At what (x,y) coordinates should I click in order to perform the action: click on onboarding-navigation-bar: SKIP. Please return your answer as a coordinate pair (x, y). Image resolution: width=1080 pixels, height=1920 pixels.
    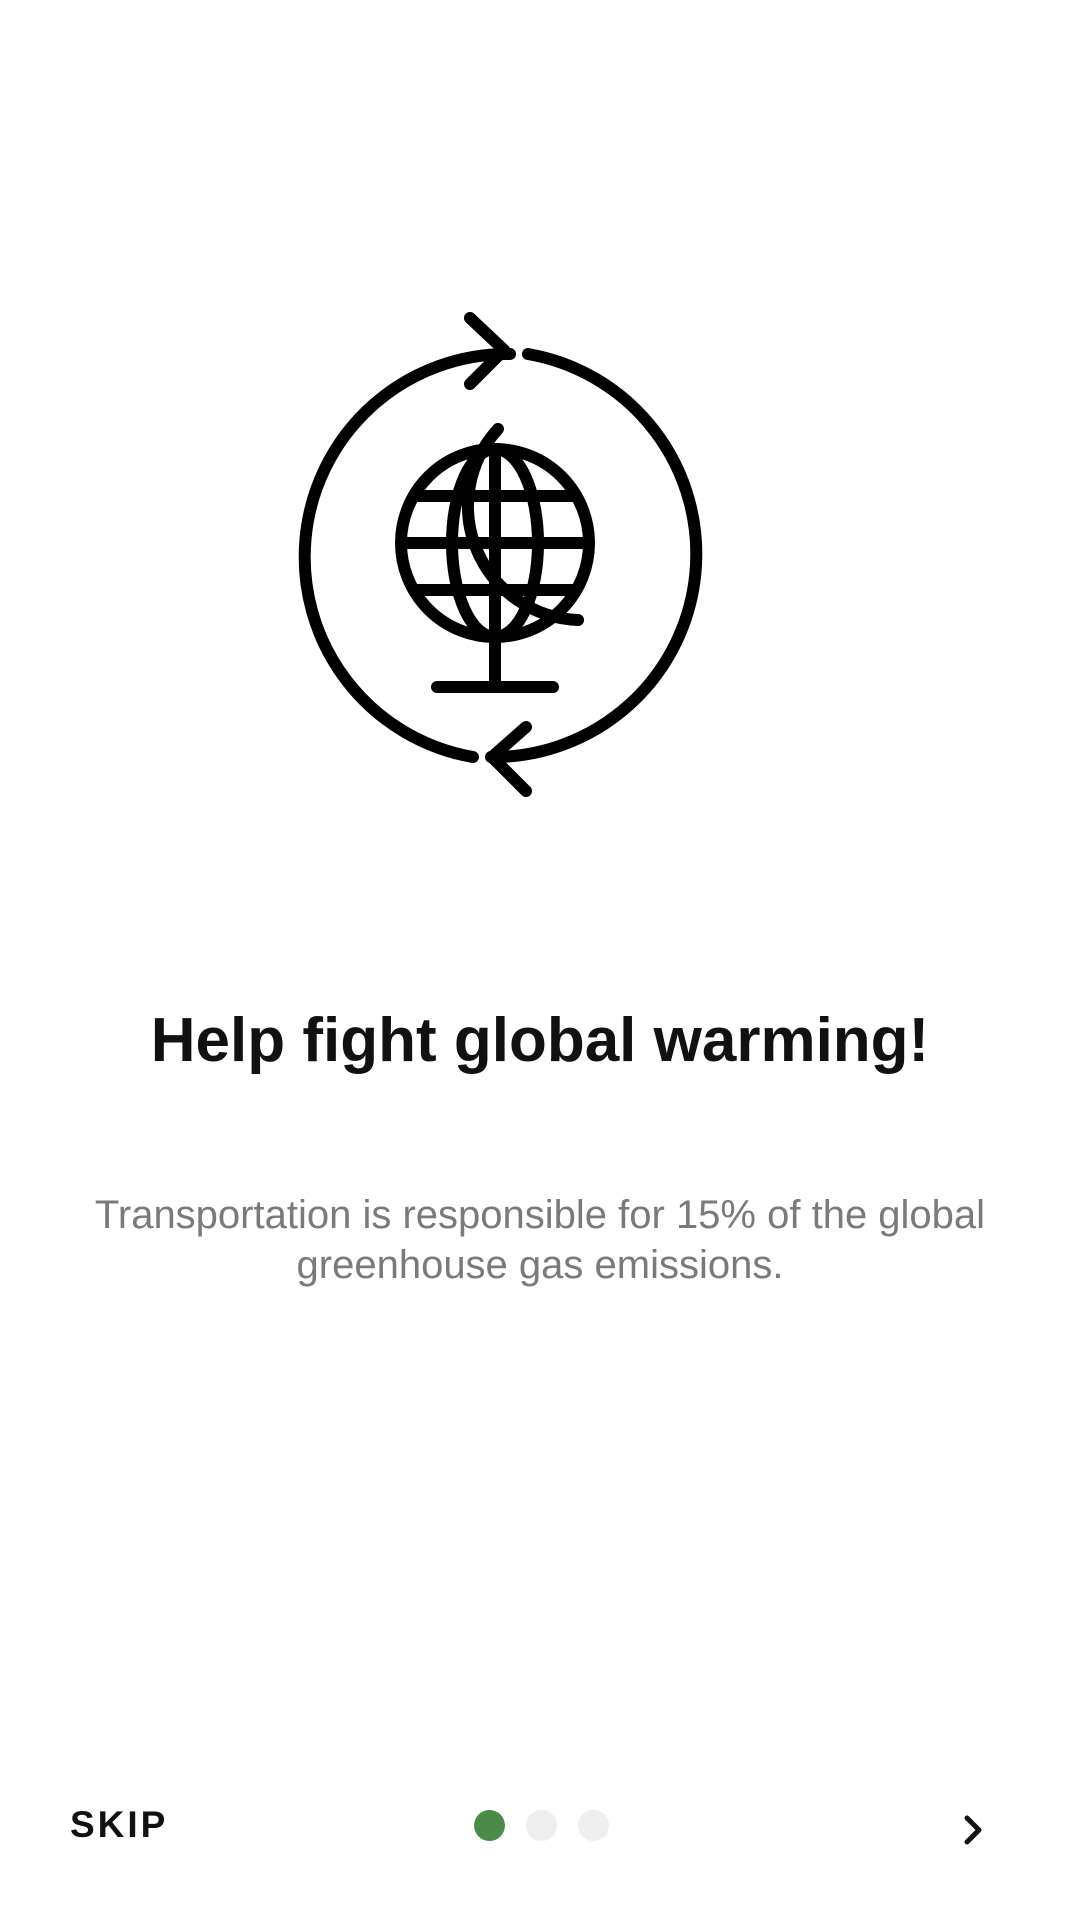
    Looking at the image, I should click on (540, 1830).